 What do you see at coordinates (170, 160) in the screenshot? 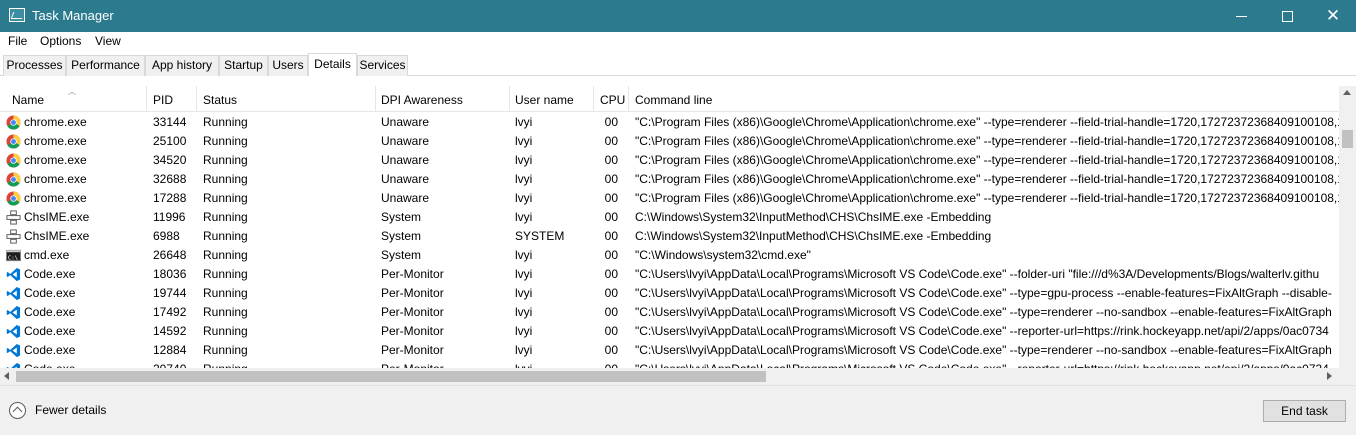
I see `cell-pid: 34520` at bounding box center [170, 160].